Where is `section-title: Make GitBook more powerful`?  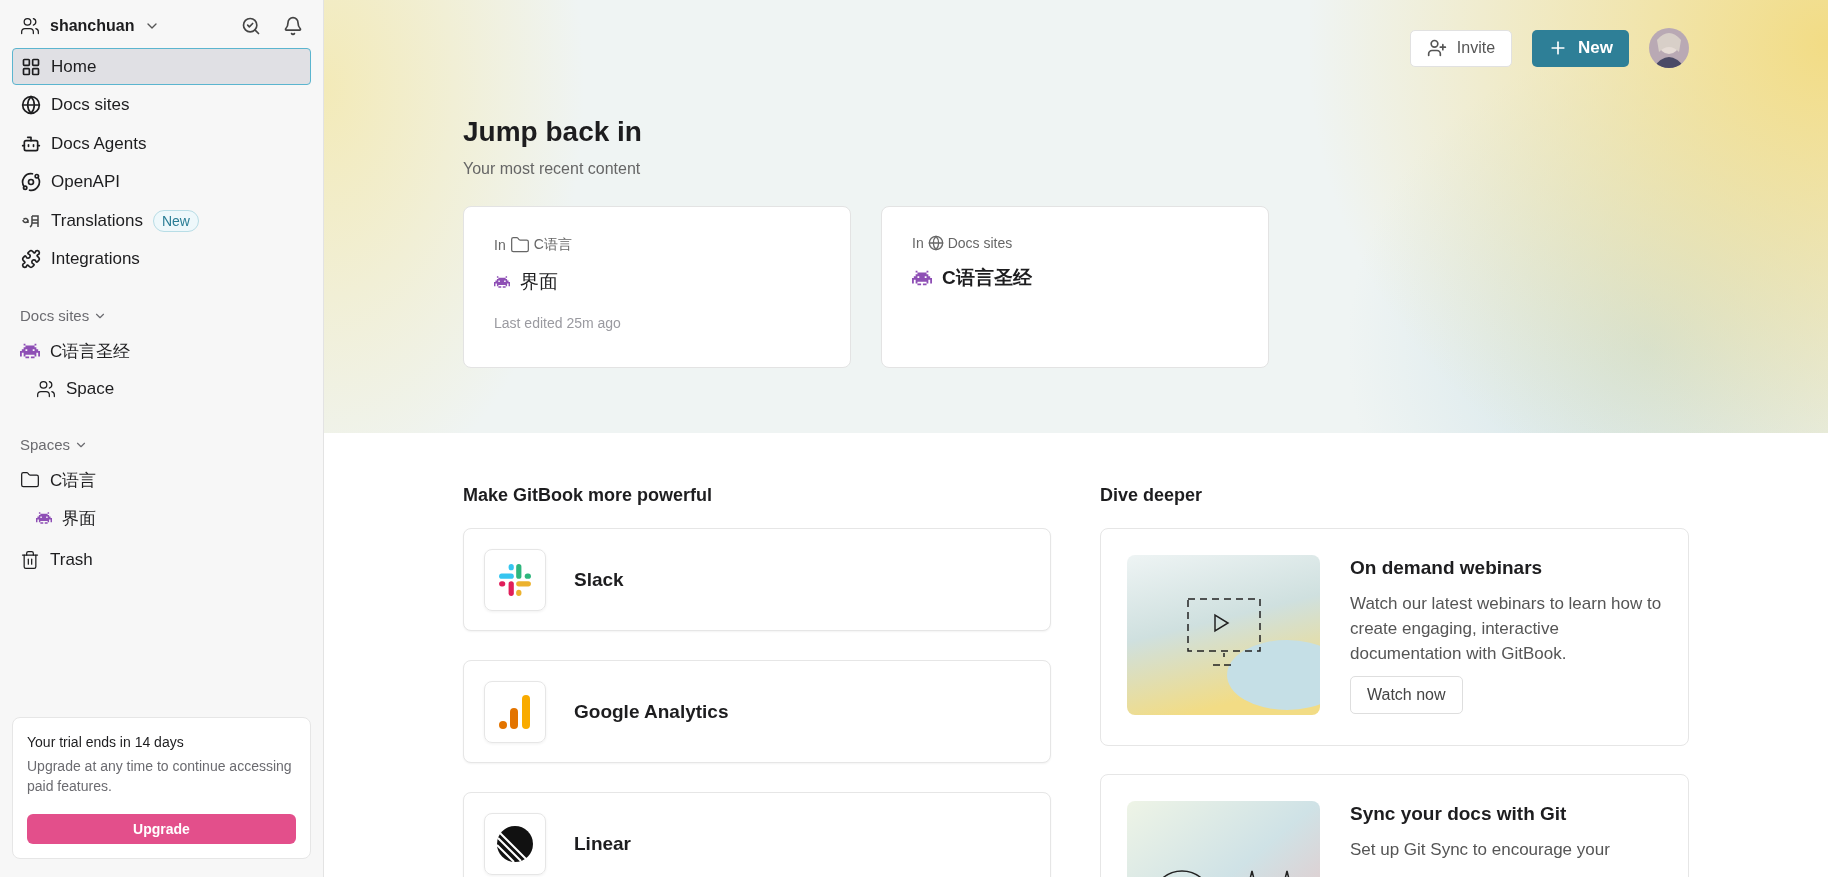 section-title: Make GitBook more powerful is located at coordinates (588, 495).